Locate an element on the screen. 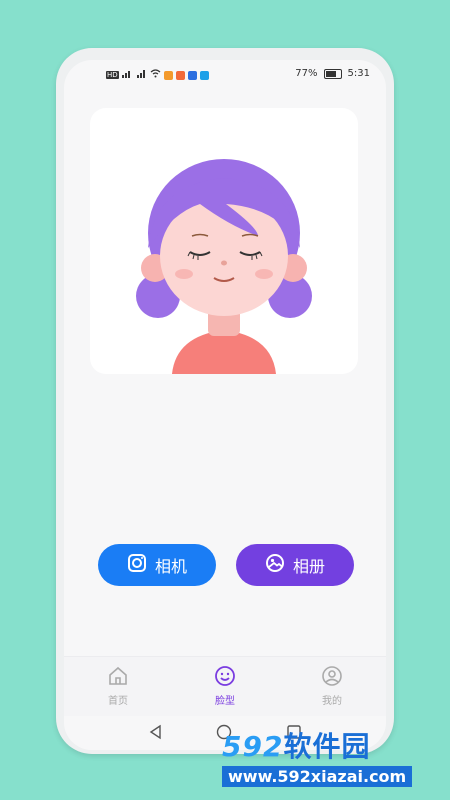 The image size is (450, 800). girl-face-illustration is located at coordinates (224, 266).